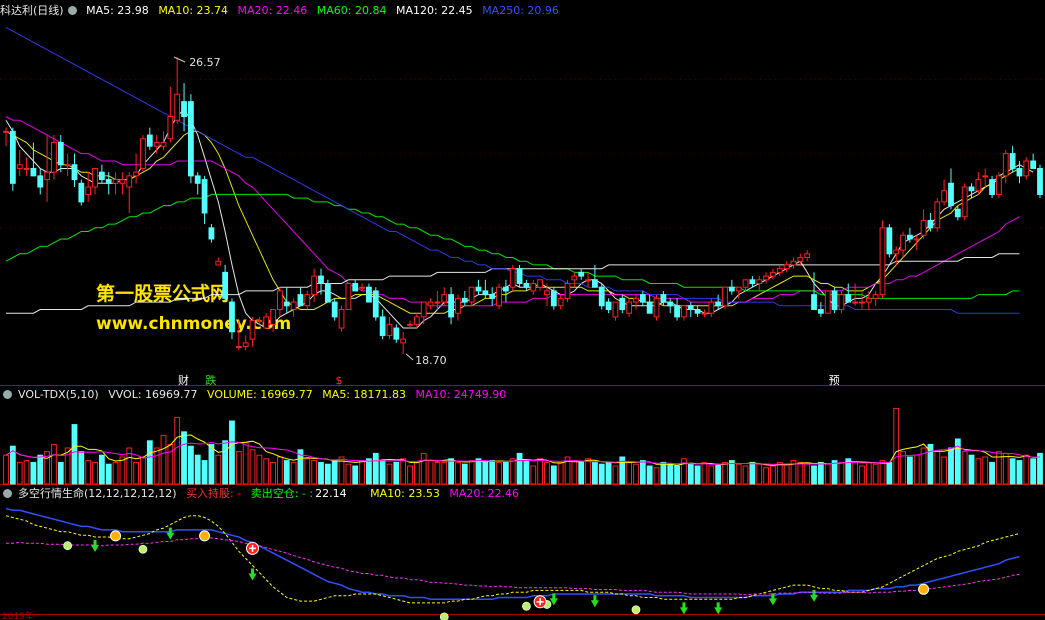 The image size is (1045, 620). Describe the element at coordinates (444, 616) in the screenshot. I see `apple-signal-icon` at that location.